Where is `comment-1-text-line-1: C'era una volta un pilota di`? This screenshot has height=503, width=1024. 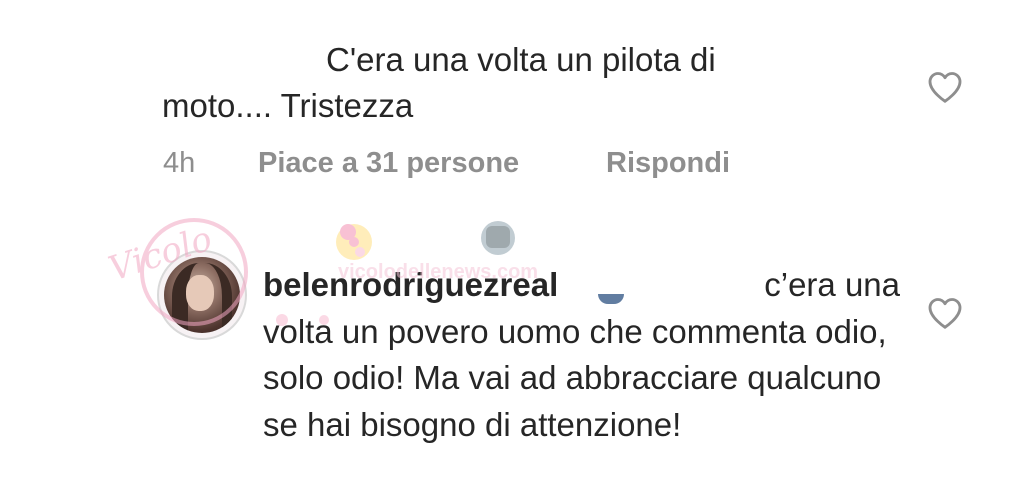
comment-1-text-line-1: C'era una volta un pilota di is located at coordinates (521, 59).